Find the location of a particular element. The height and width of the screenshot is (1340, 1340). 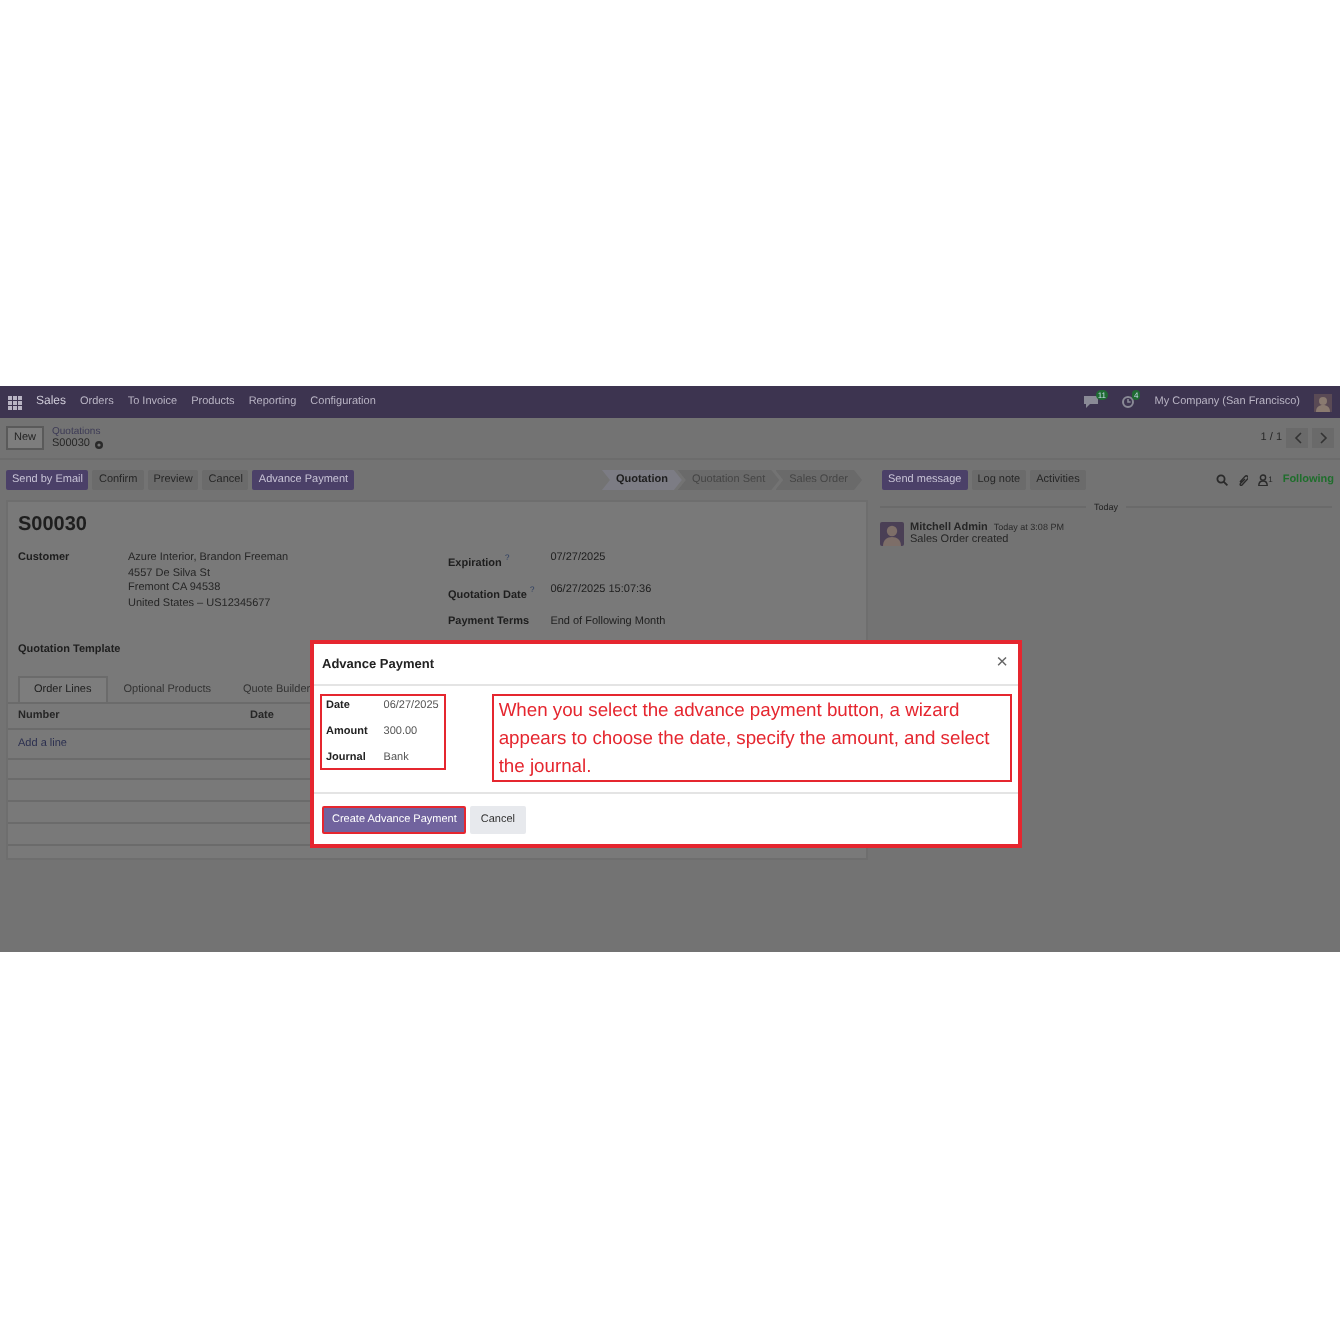

clock-icon is located at coordinates (1128, 402).